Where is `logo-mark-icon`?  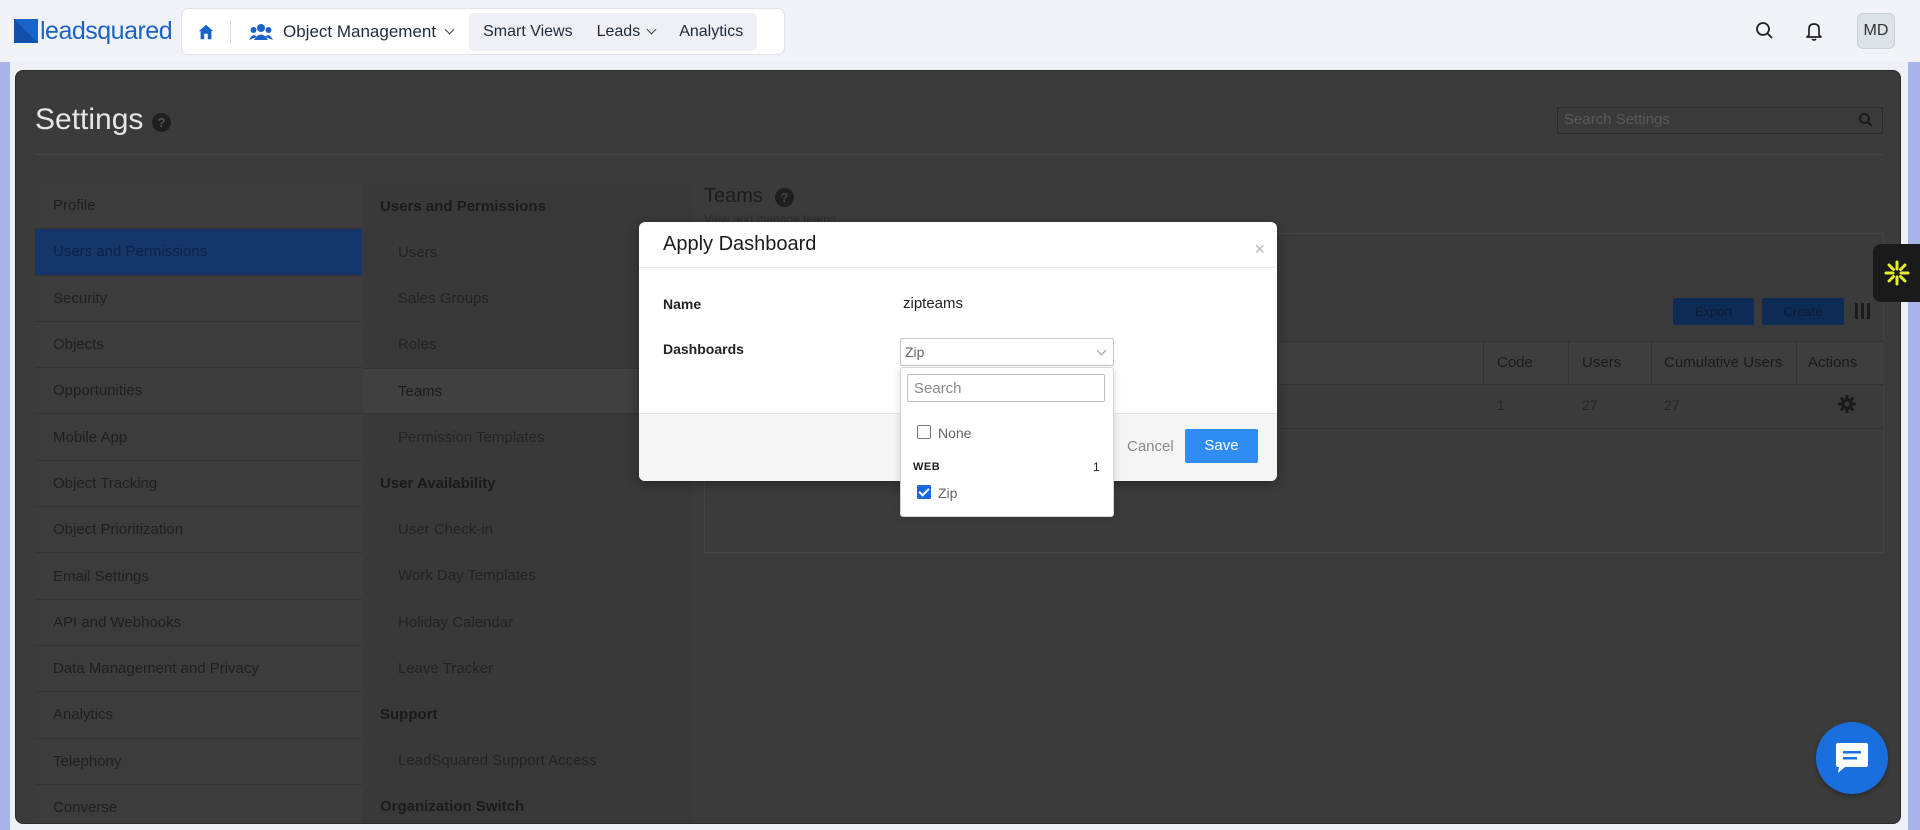 logo-mark-icon is located at coordinates (26, 31).